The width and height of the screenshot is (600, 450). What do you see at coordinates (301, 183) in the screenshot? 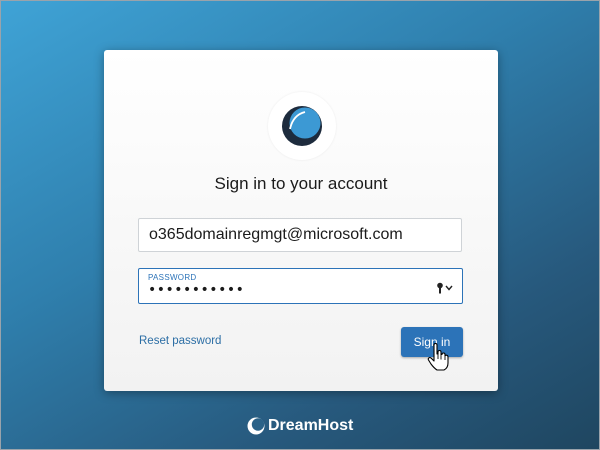
I see `page-title: Sign in to your account` at bounding box center [301, 183].